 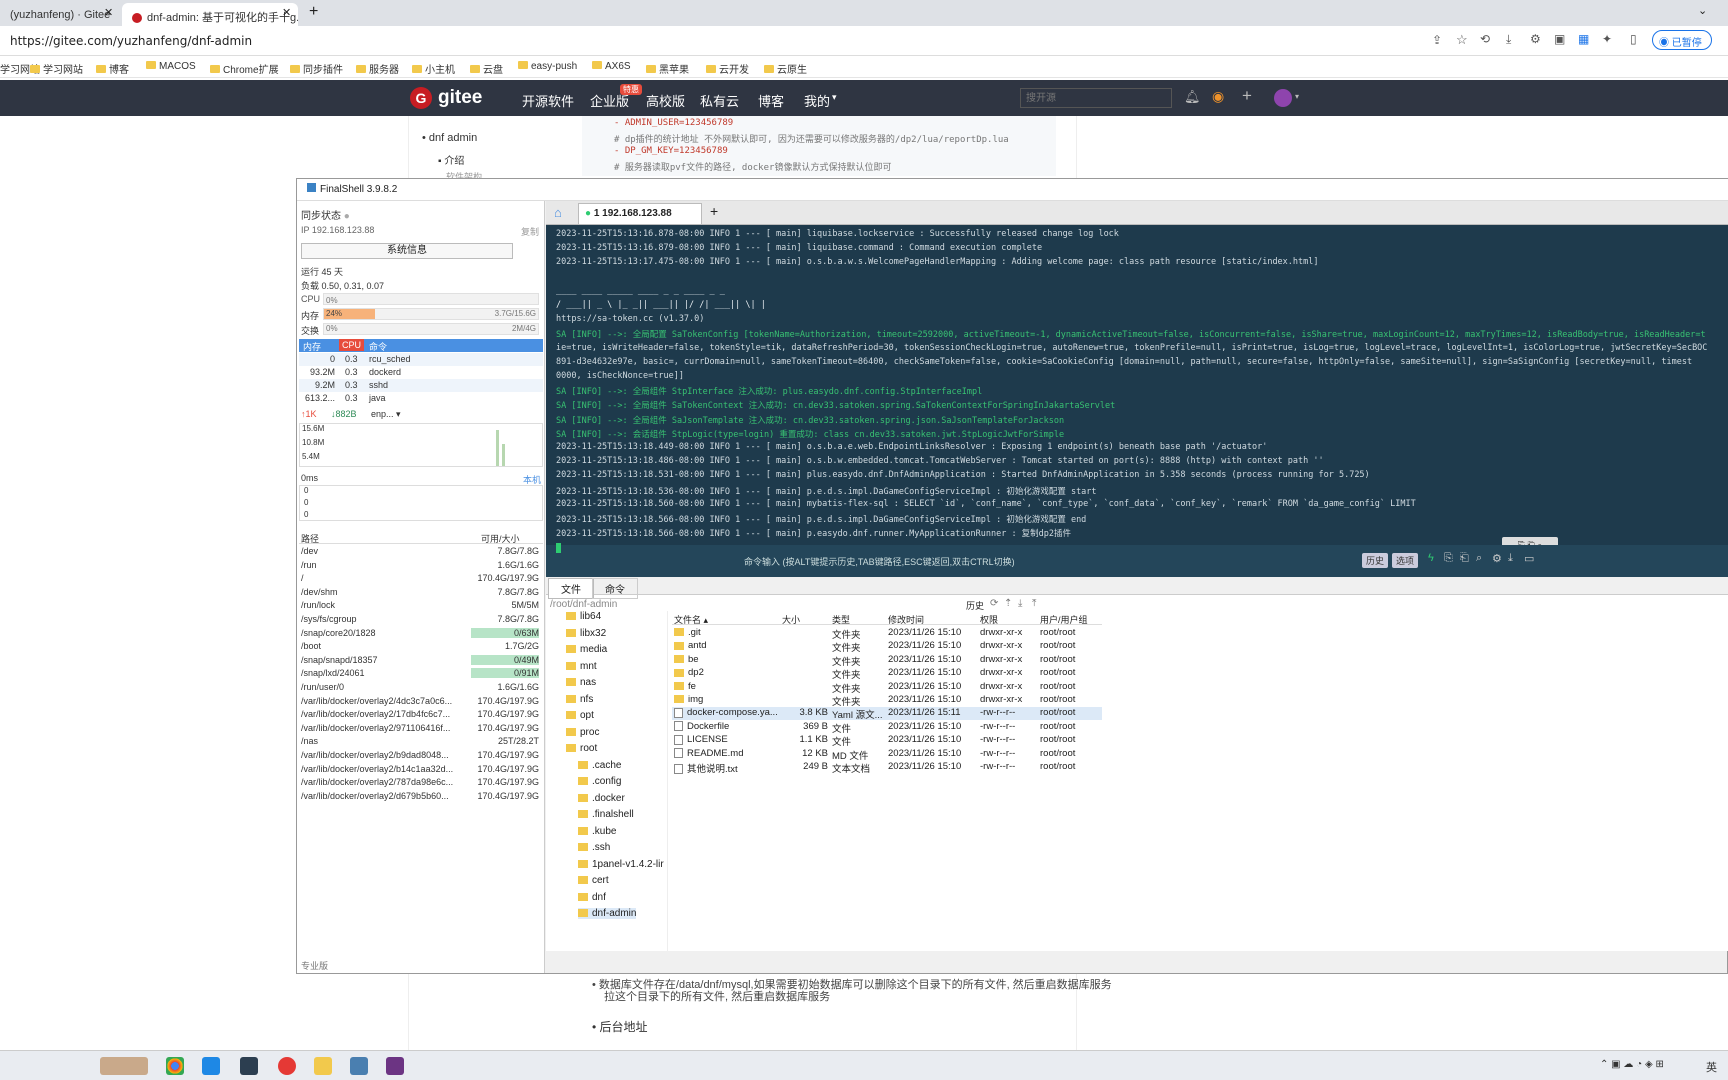 What do you see at coordinates (1632, 1064) in the screenshot?
I see `tray-icons: ⌃ ▣ ☁ ◔ ◈ ⊞` at bounding box center [1632, 1064].